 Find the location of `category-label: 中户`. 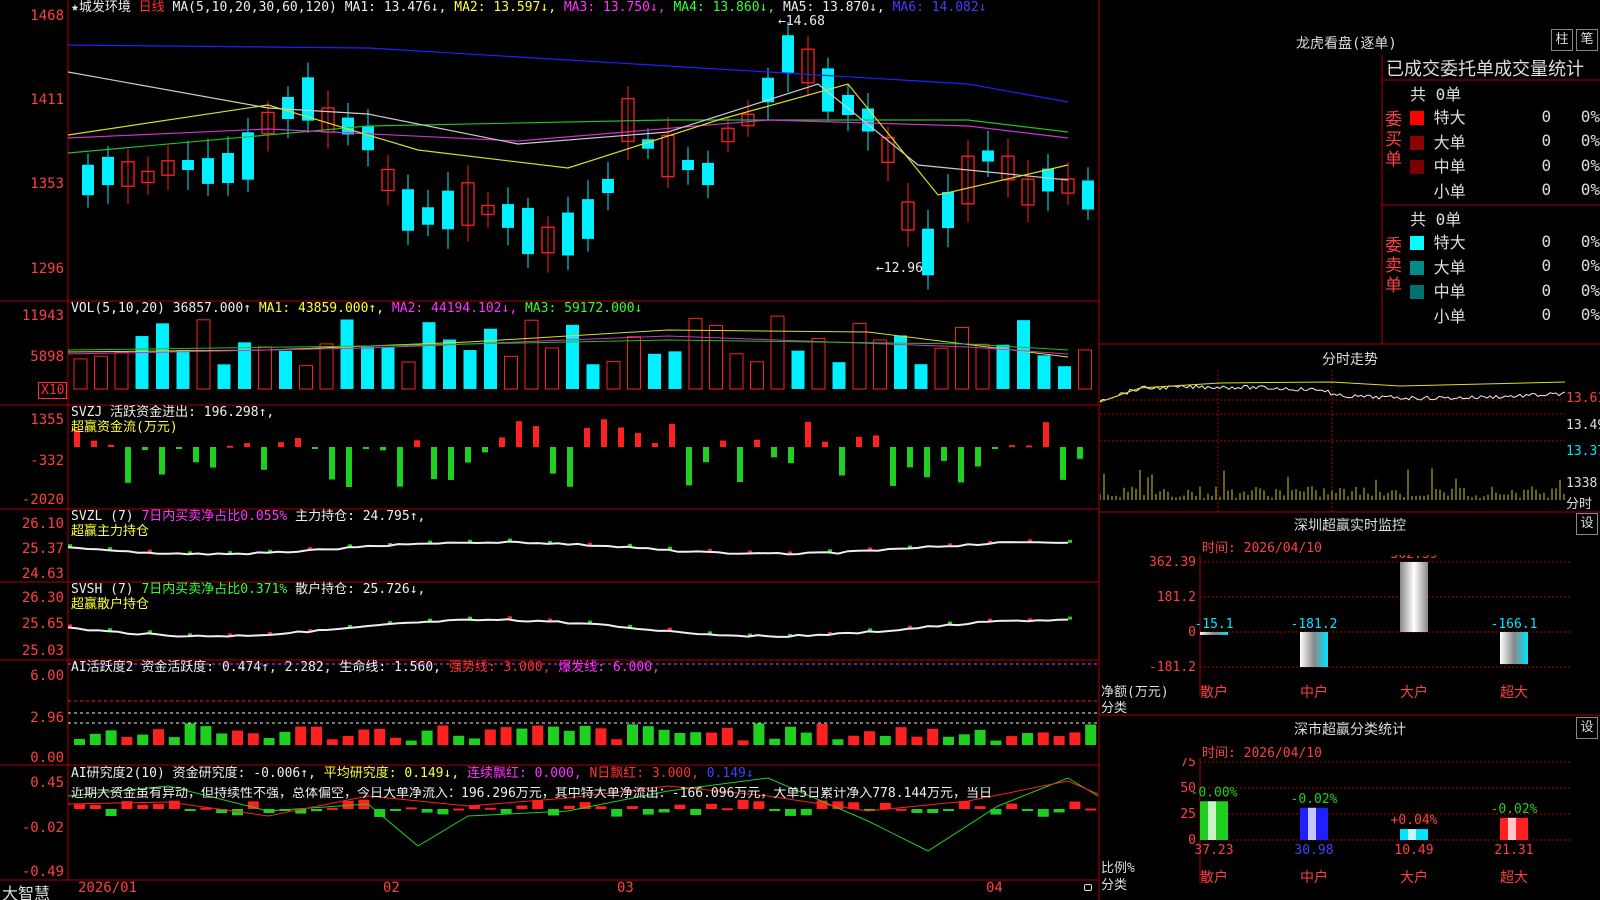

category-label: 中户 is located at coordinates (1314, 877).